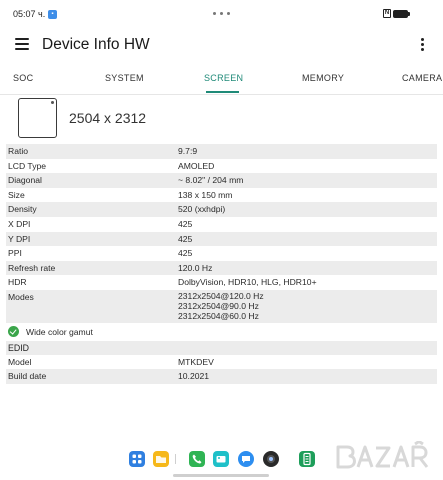 The width and height of the screenshot is (443, 480). Describe the element at coordinates (96, 44) in the screenshot. I see `app-title: Device Info HW` at that location.